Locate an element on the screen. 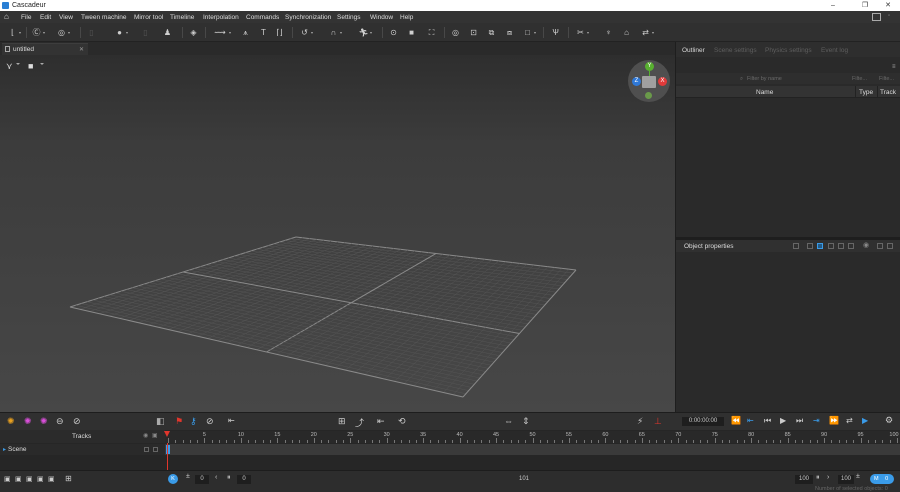 This screenshot has width=900, height=492. tab-scene-settings: Scene settings is located at coordinates (735, 50).